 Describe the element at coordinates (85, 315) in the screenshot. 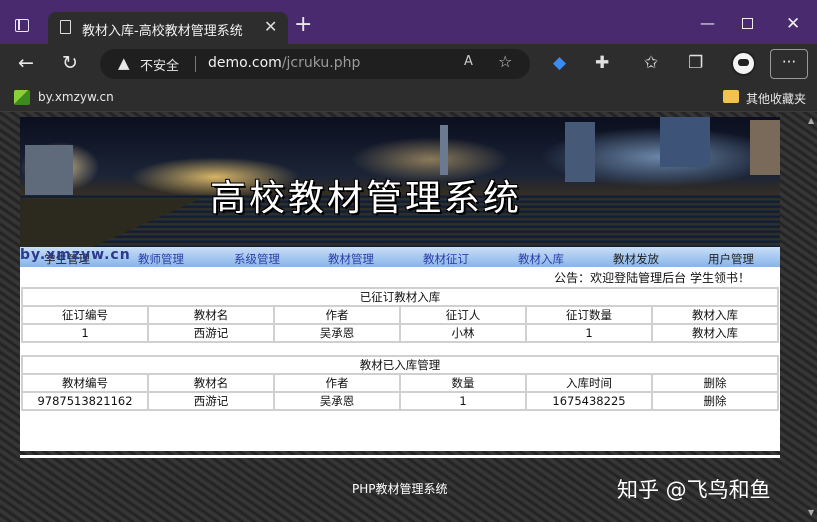

I see `column-header: 征订编号` at that location.